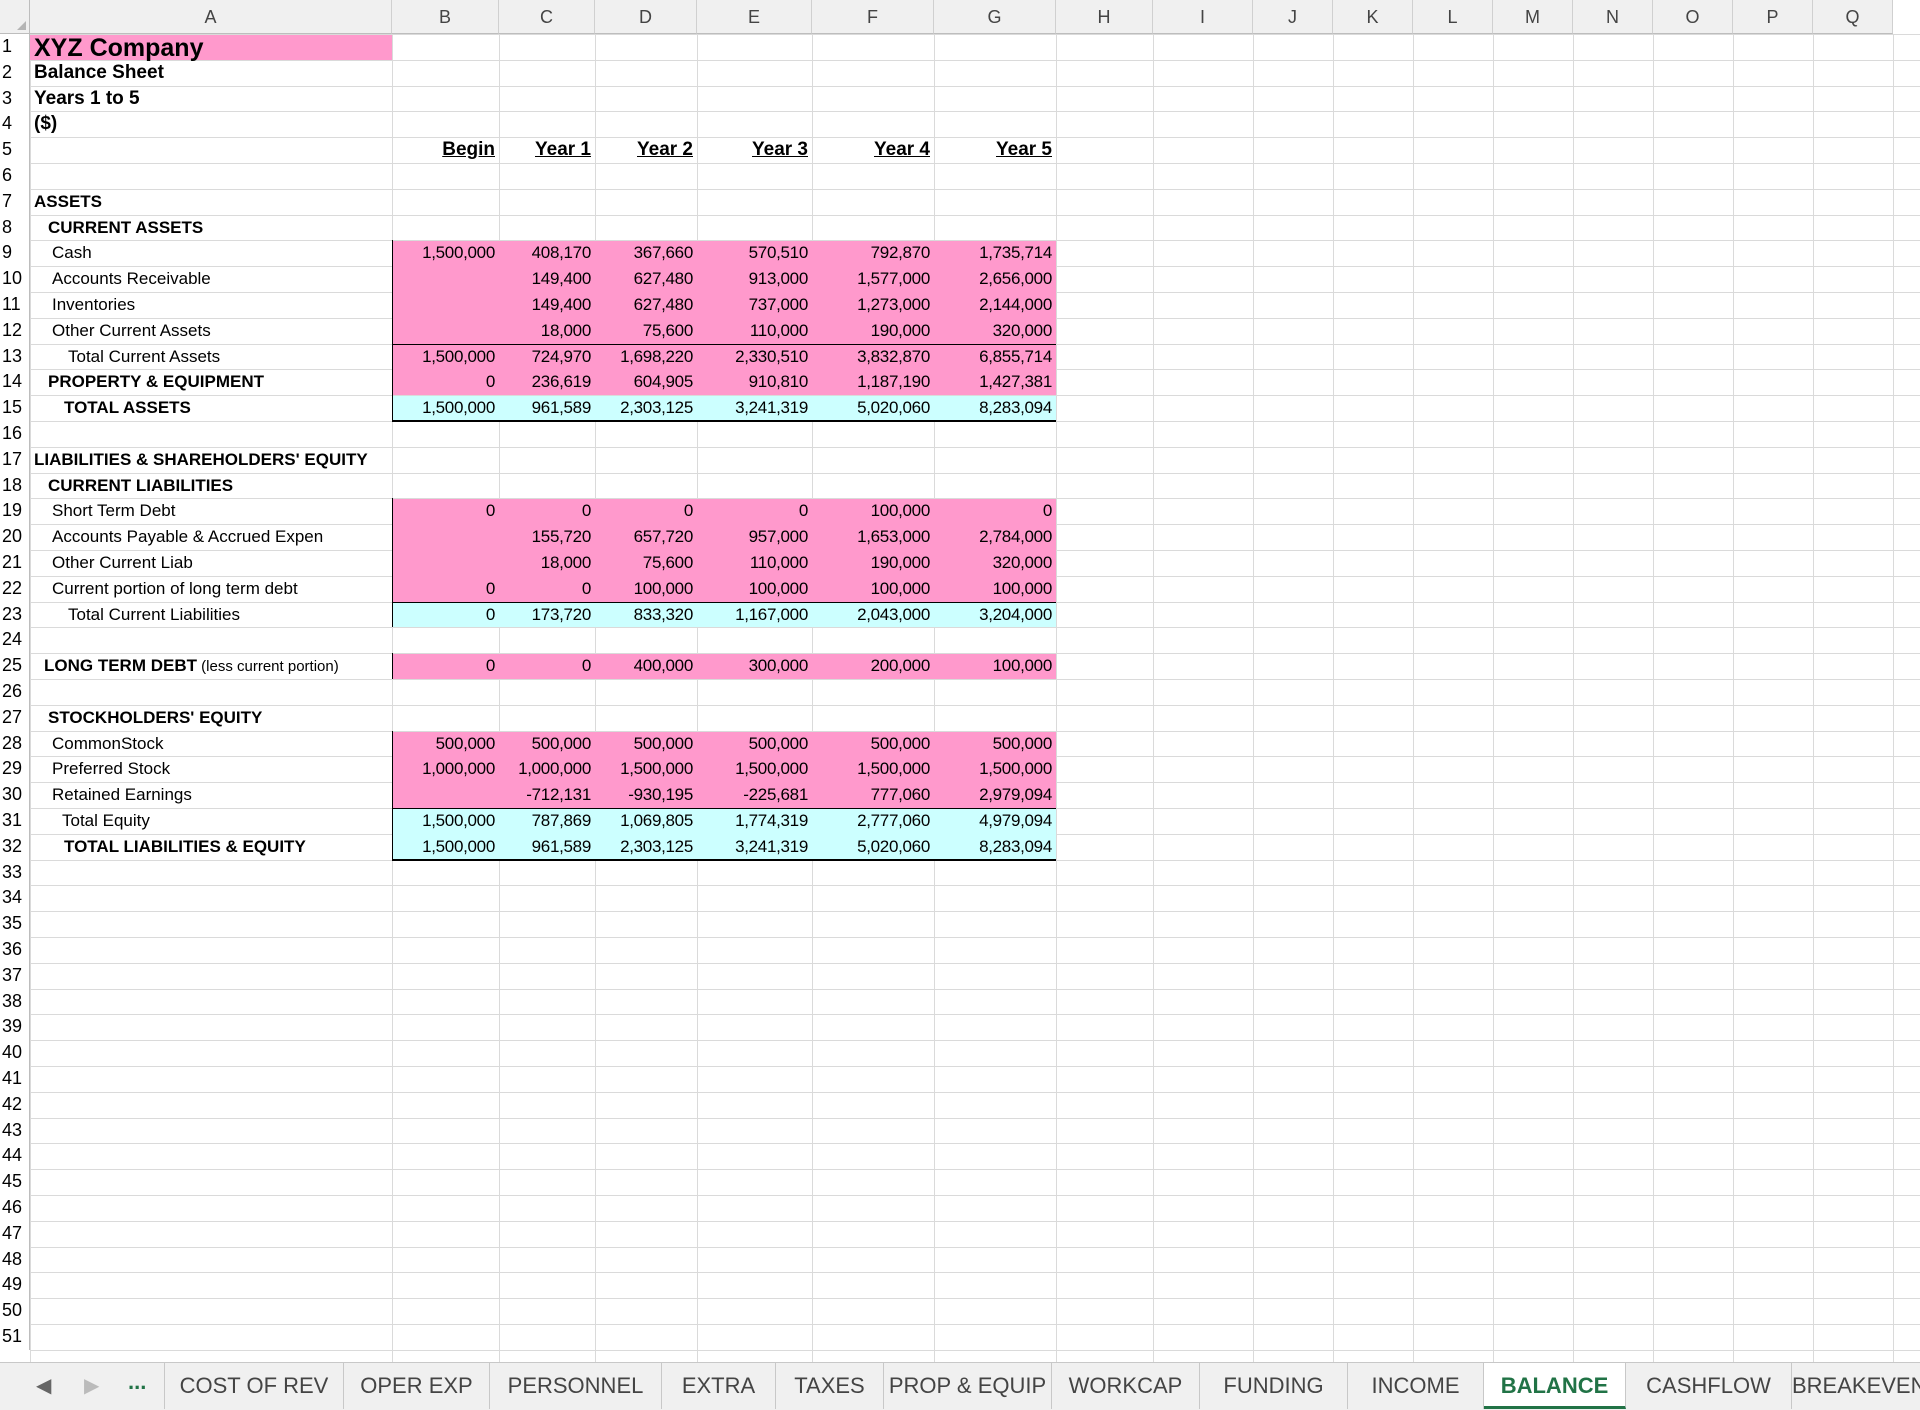  What do you see at coordinates (873, 17) in the screenshot?
I see `column-header: F` at bounding box center [873, 17].